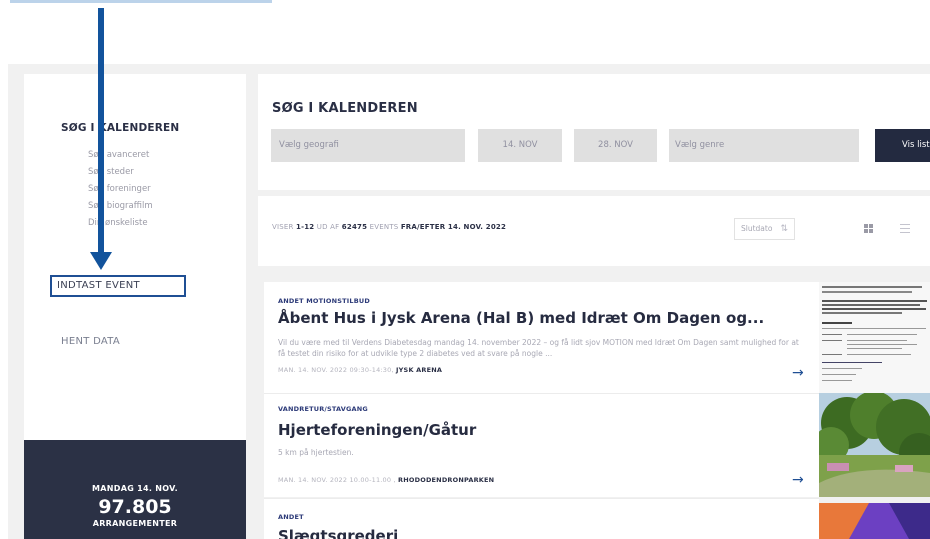 The image size is (930, 539). I want to click on event-description: 5 km på hjertestien., so click(316, 452).